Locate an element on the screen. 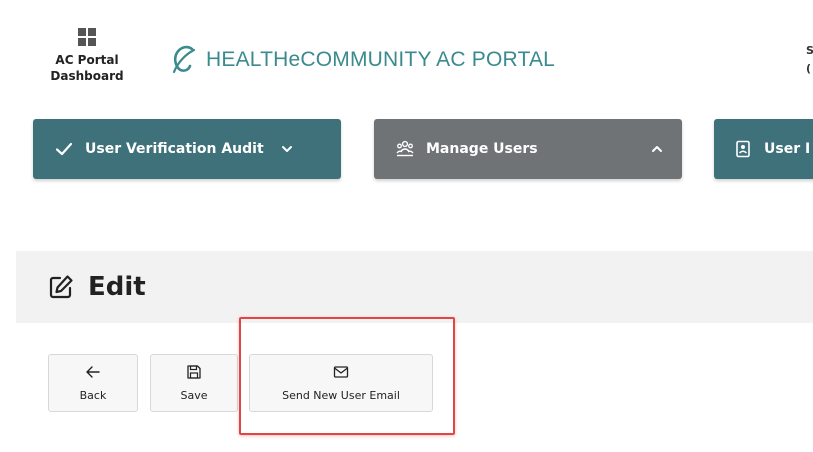 The width and height of the screenshot is (813, 452). nav-label: User Verification Audit is located at coordinates (174, 149).